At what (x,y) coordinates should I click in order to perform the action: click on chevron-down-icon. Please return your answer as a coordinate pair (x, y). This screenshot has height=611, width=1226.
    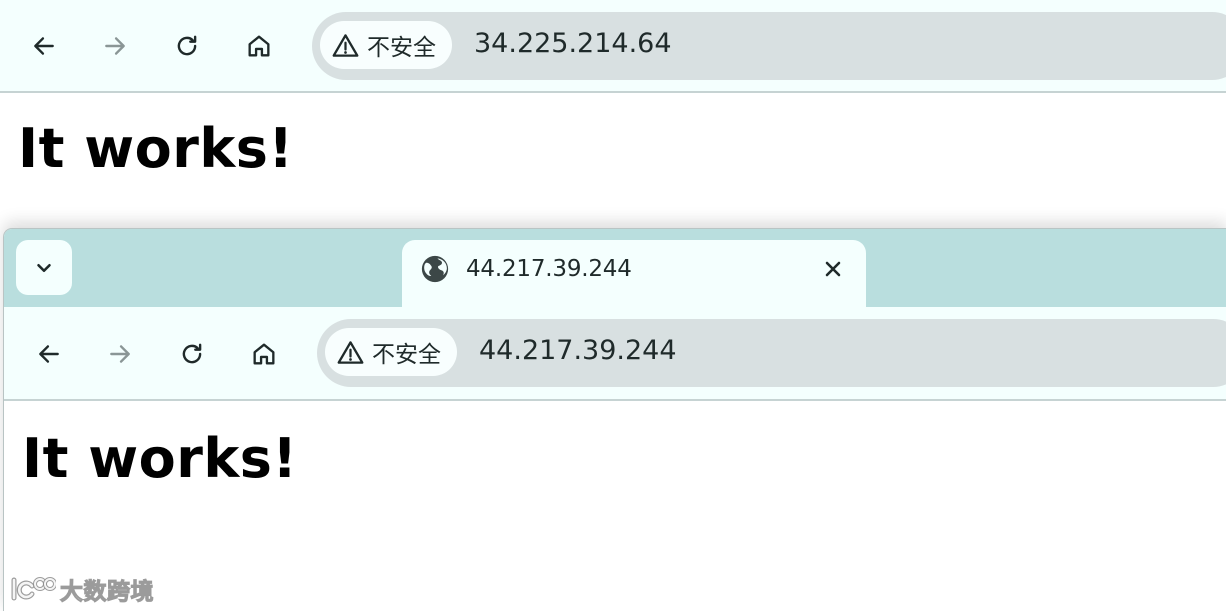
    Looking at the image, I should click on (44, 267).